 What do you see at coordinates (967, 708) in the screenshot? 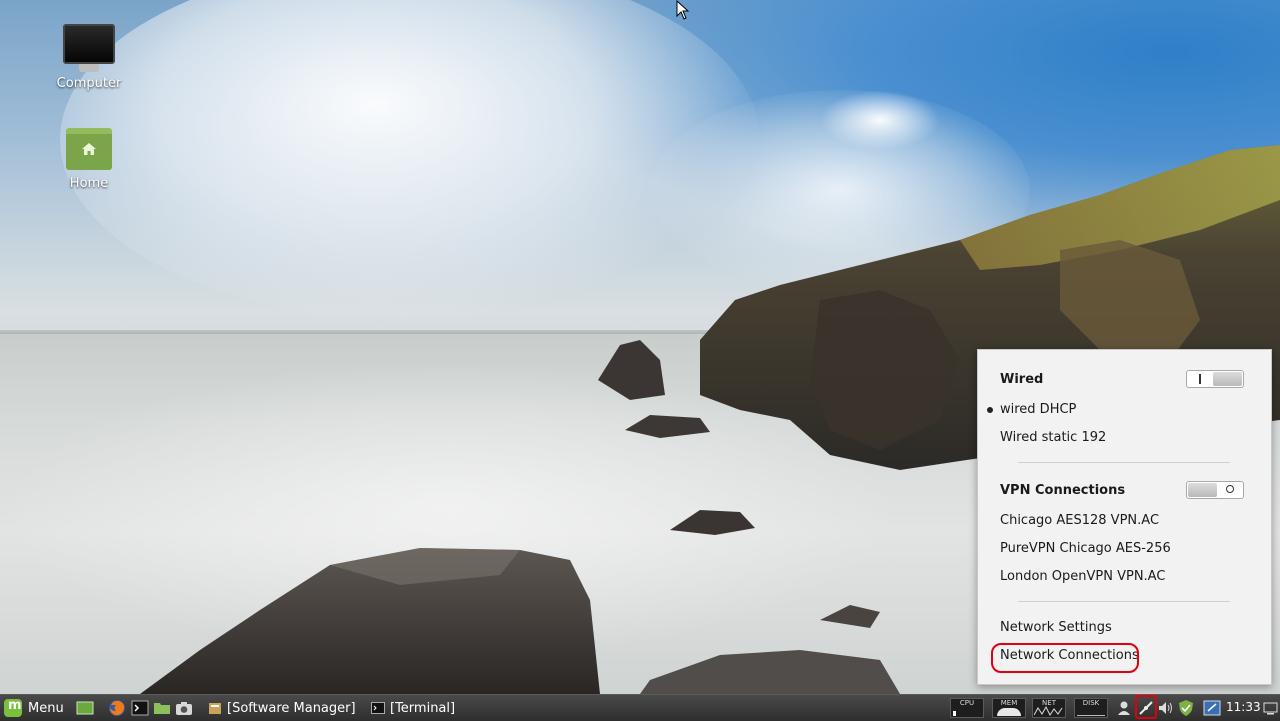
I see `cpu-monitor-graph: CPU` at bounding box center [967, 708].